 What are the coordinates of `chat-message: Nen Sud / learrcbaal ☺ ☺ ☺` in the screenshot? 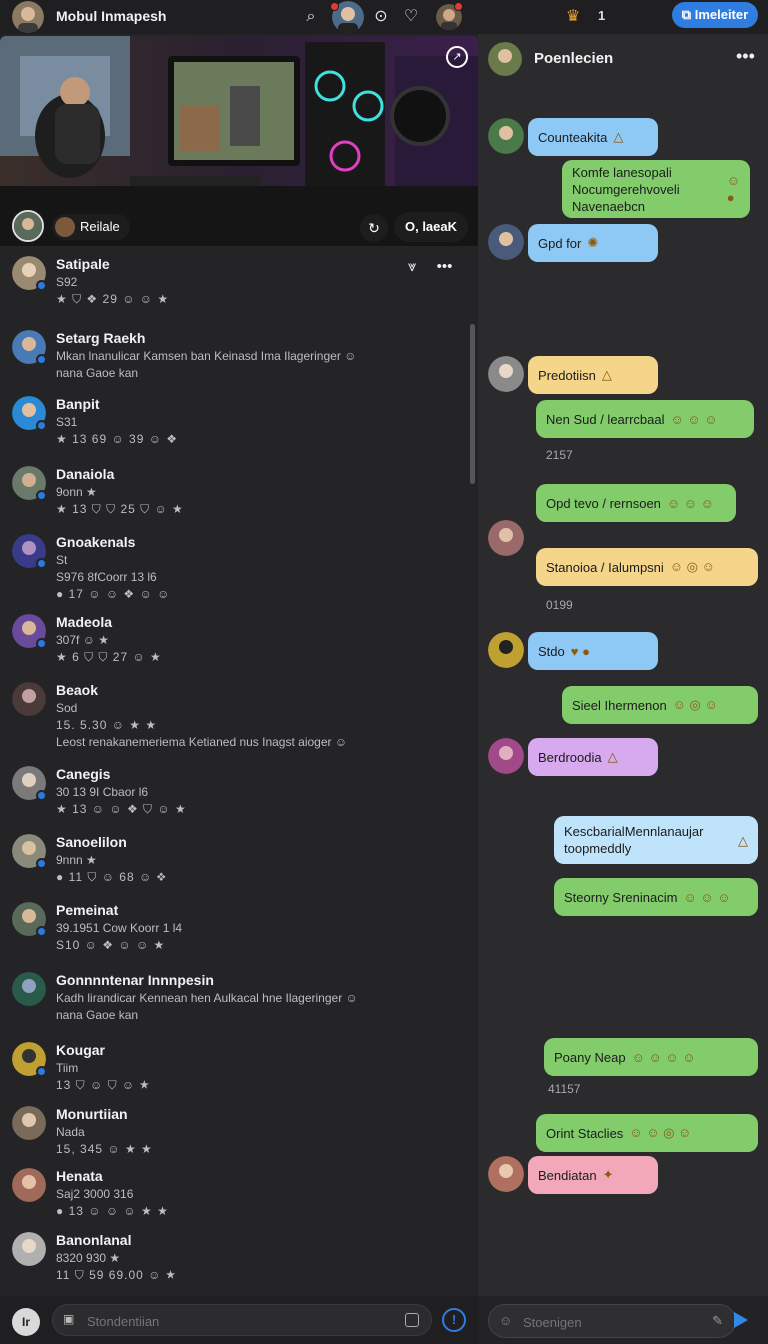 It's located at (645, 419).